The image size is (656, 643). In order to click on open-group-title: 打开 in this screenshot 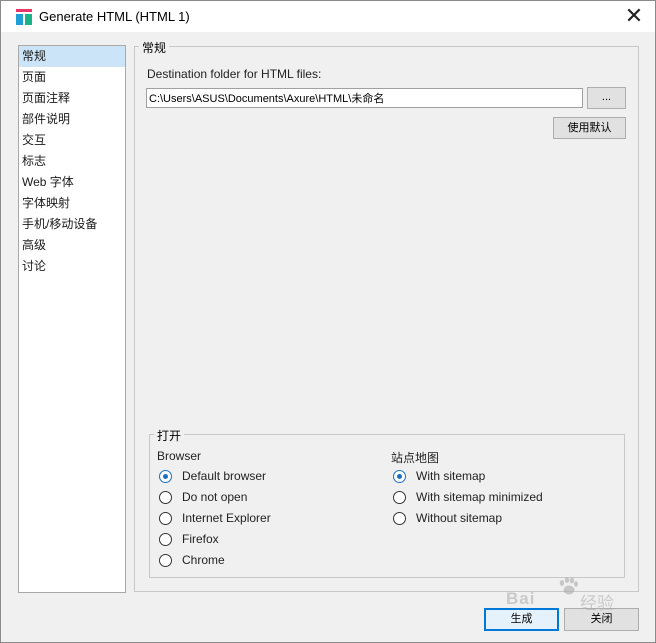, I will do `click(169, 435)`.